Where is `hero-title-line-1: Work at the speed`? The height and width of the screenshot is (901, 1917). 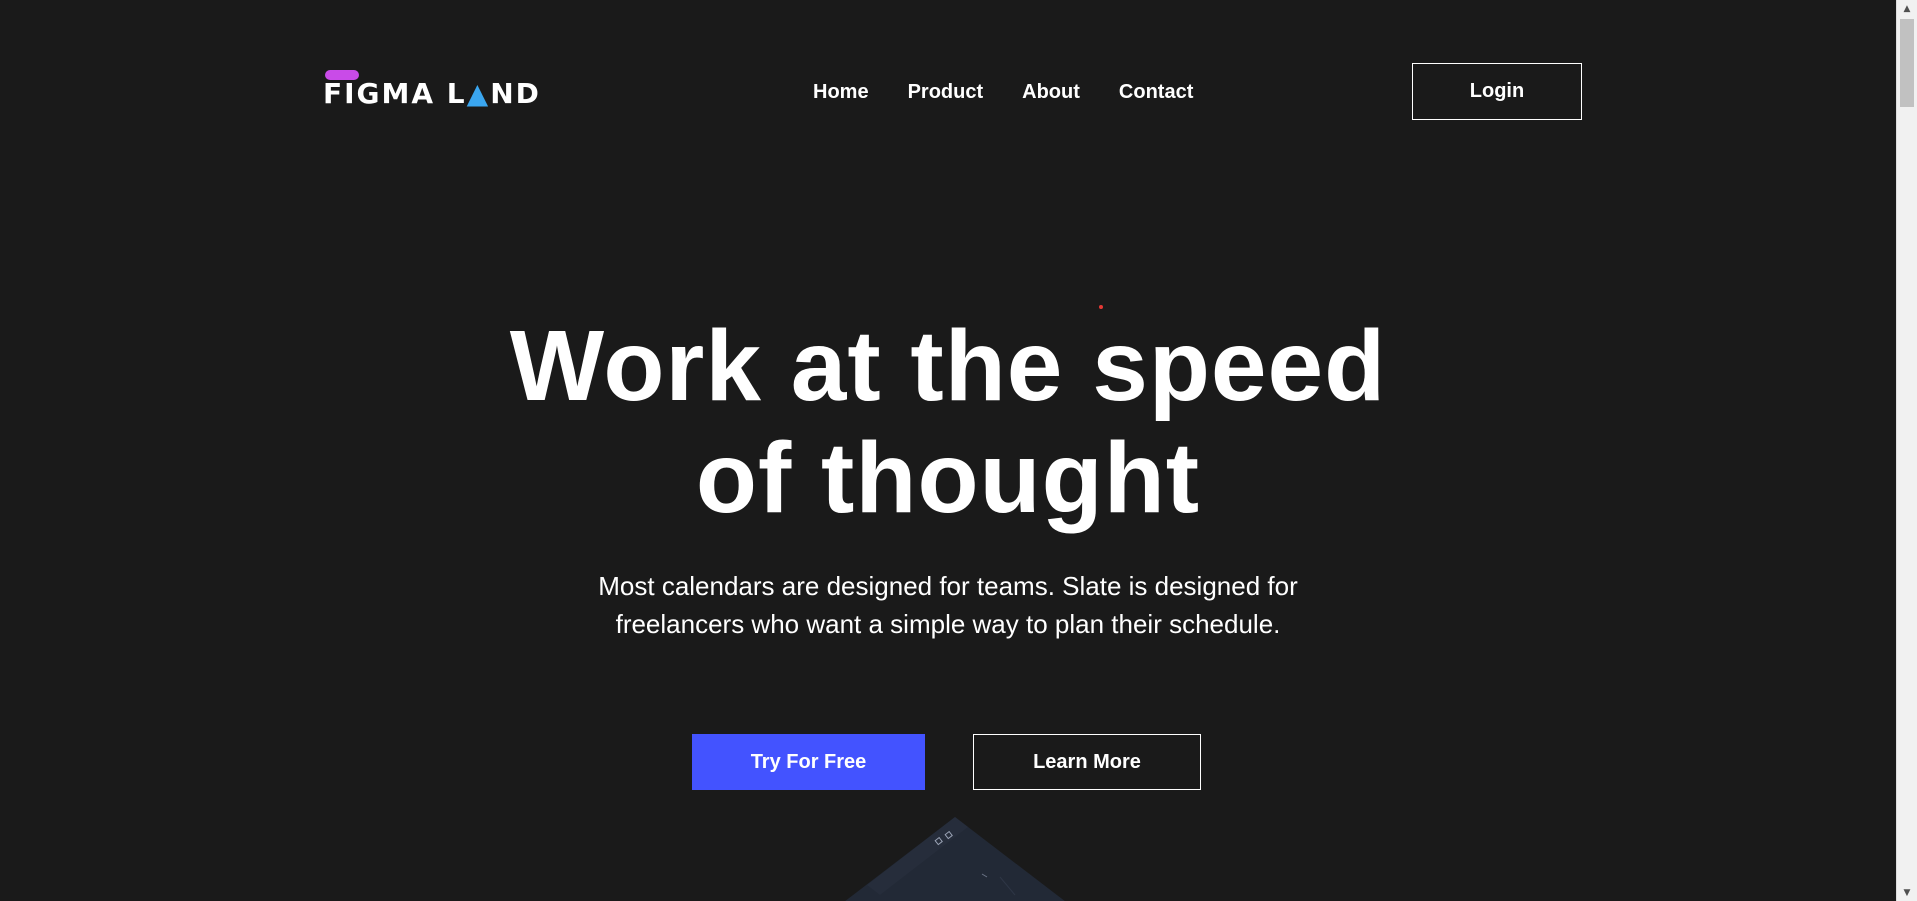
hero-title-line-1: Work at the speed is located at coordinates (948, 366).